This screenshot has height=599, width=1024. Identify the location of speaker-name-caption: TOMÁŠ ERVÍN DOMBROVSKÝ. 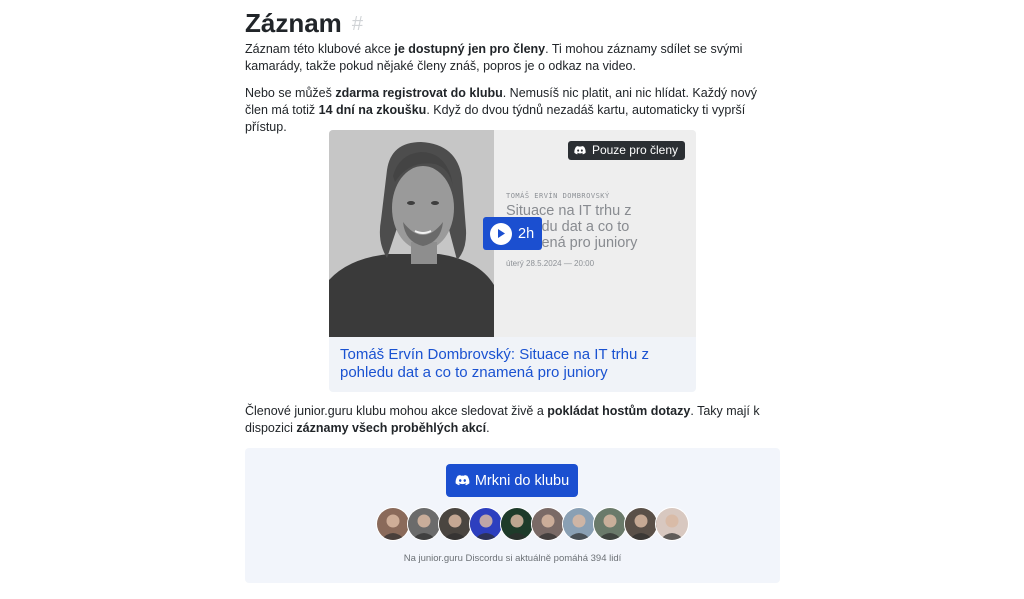
(558, 196).